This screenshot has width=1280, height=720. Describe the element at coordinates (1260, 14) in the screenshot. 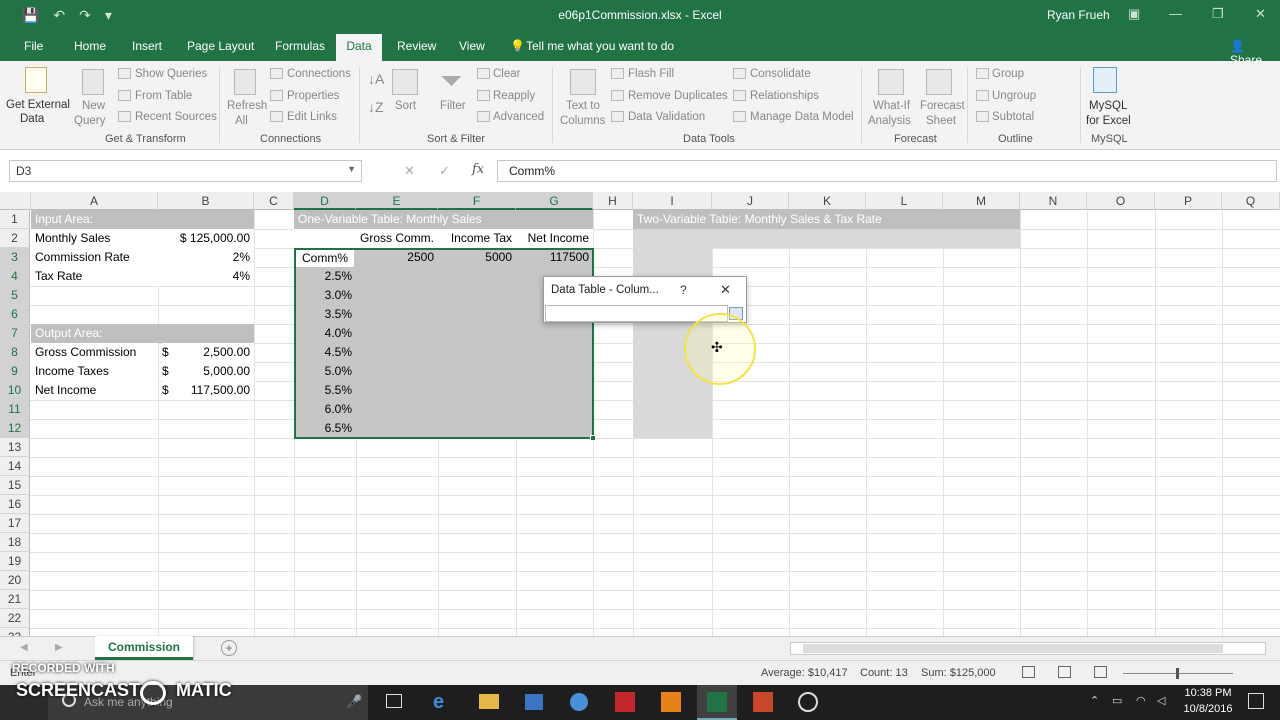

I see `close-window-icon: ✕` at that location.